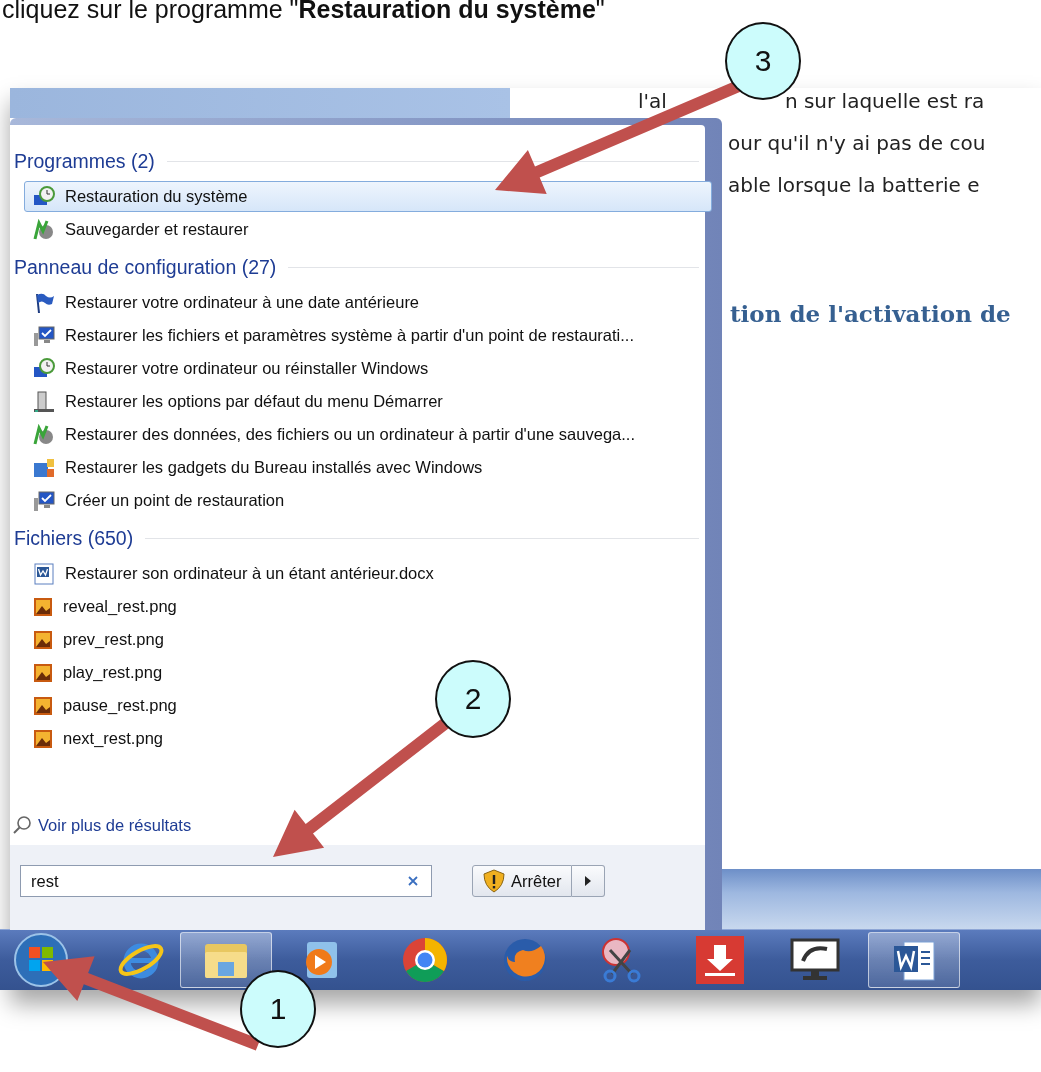 The image size is (1041, 1072). I want to click on taskbar-button, so click(914, 960).